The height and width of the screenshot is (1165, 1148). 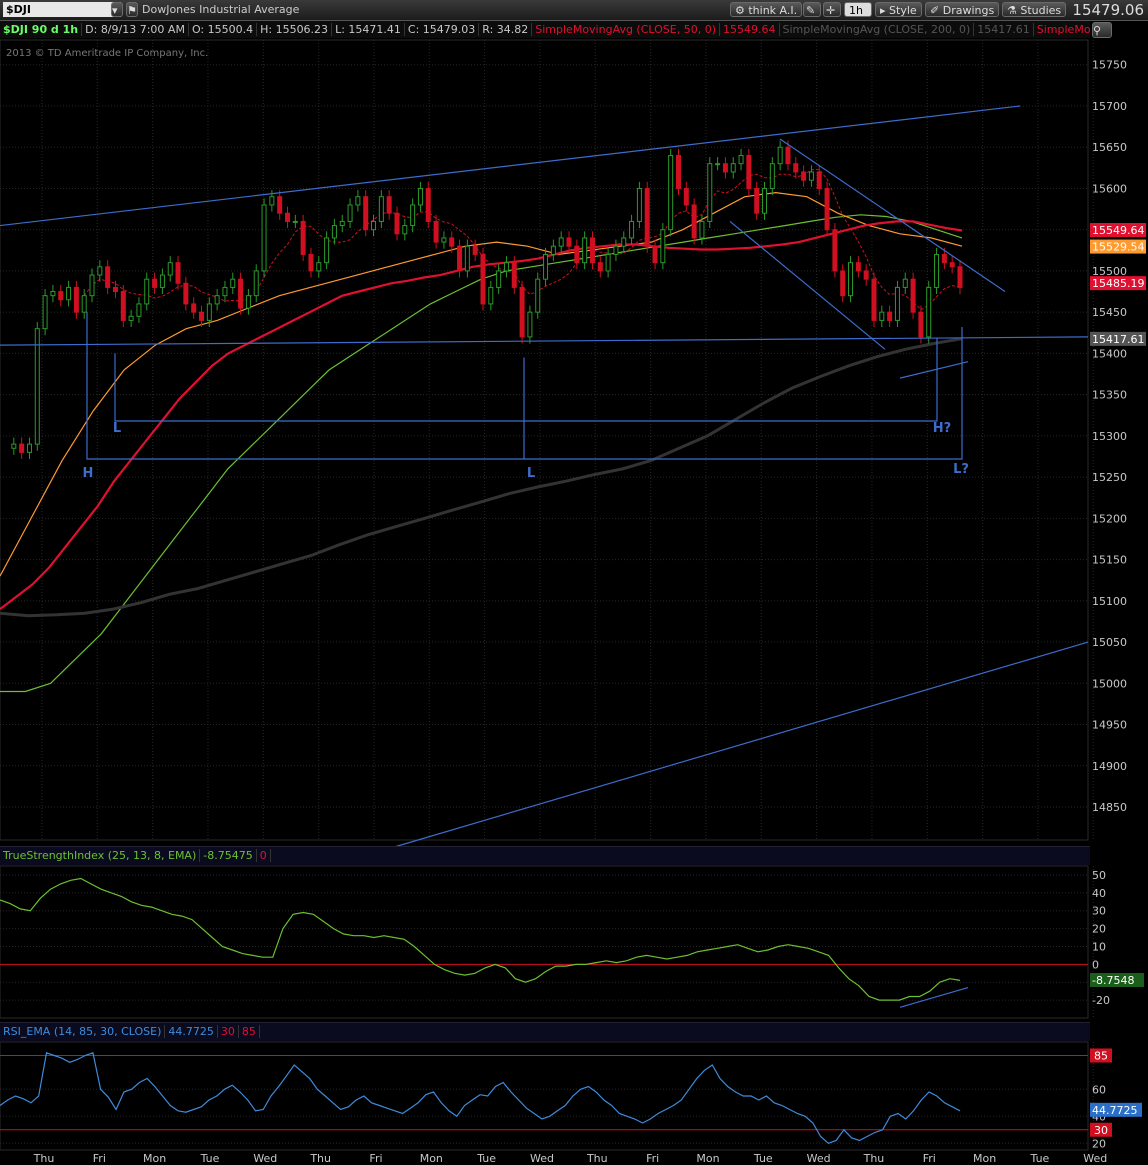 What do you see at coordinates (1109, 601) in the screenshot?
I see `price-tick-label: 15100` at bounding box center [1109, 601].